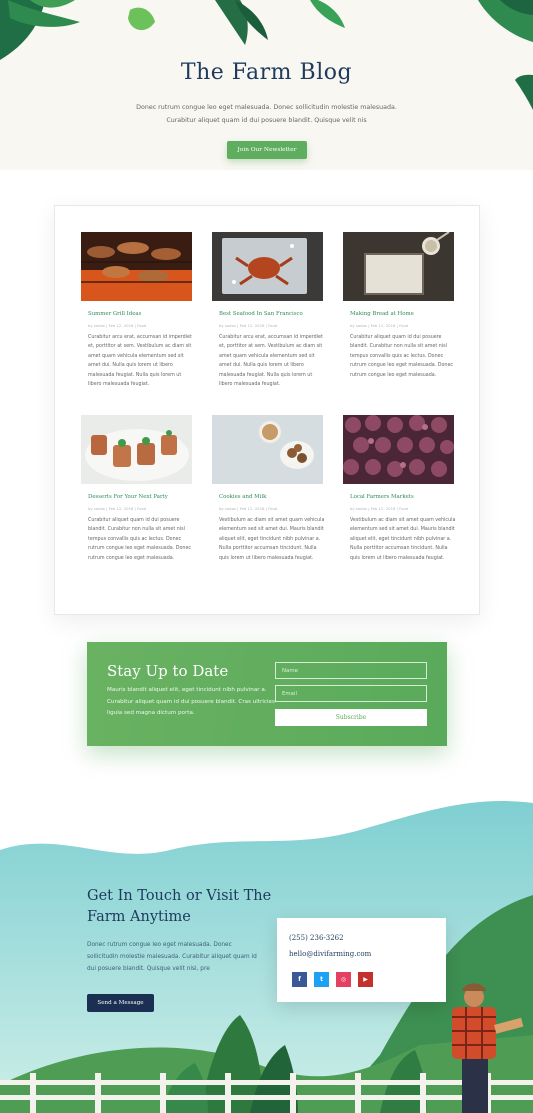 This screenshot has width=533, height=1113. Describe the element at coordinates (351, 693) in the screenshot. I see `email-field` at that location.